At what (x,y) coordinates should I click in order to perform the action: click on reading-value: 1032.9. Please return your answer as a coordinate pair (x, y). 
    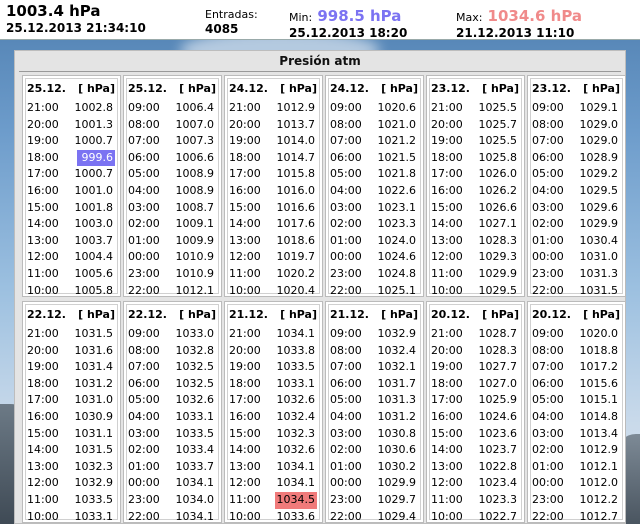
    Looking at the image, I should click on (94, 483).